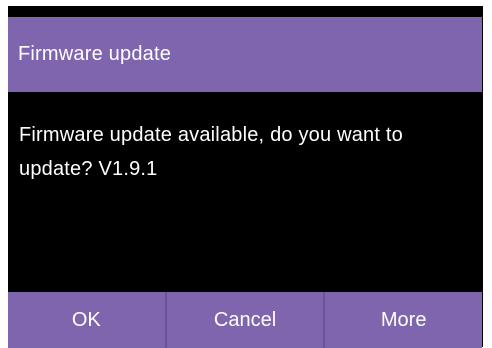 This screenshot has height=348, width=492. I want to click on ok-button: OK, so click(86, 320).